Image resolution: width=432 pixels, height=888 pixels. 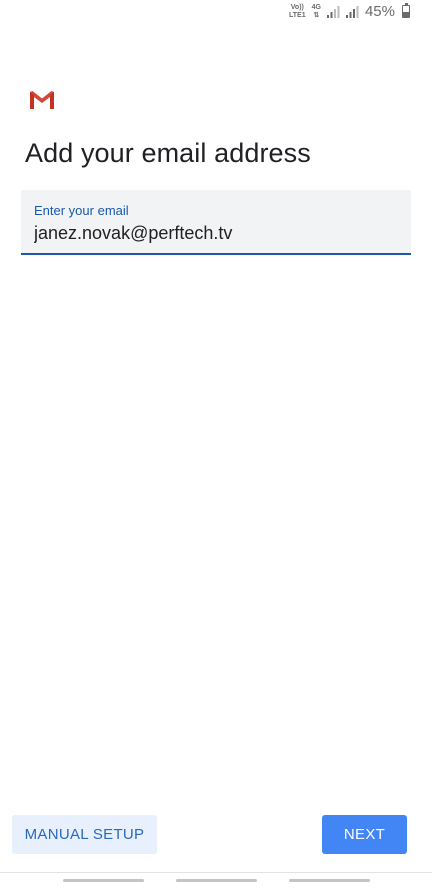 What do you see at coordinates (316, 7) in the screenshot?
I see `network-type: 4G` at bounding box center [316, 7].